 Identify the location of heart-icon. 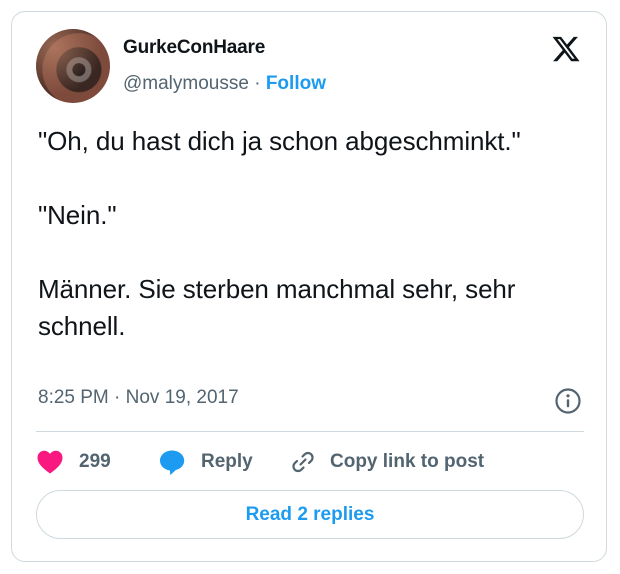
(50, 462).